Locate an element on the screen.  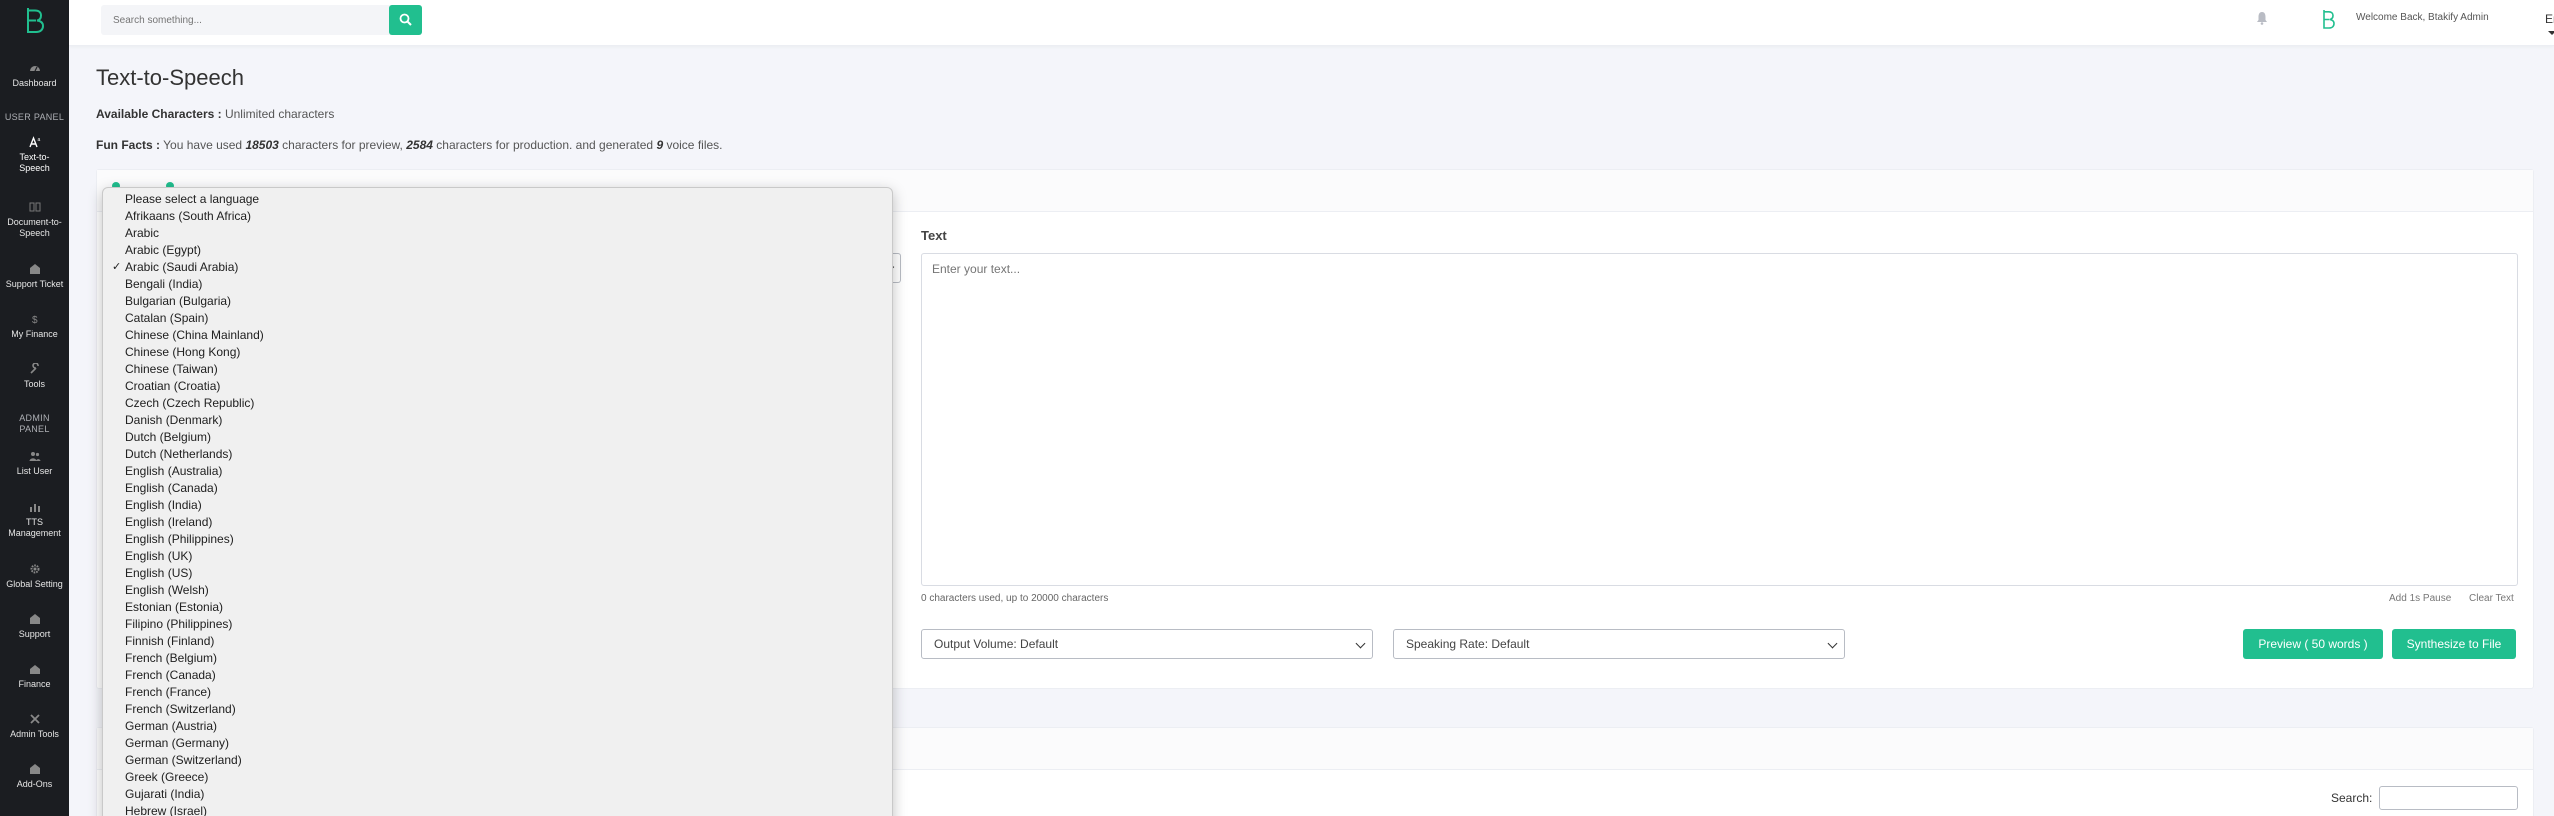
language-option: Danish (Denmark) is located at coordinates (173, 420).